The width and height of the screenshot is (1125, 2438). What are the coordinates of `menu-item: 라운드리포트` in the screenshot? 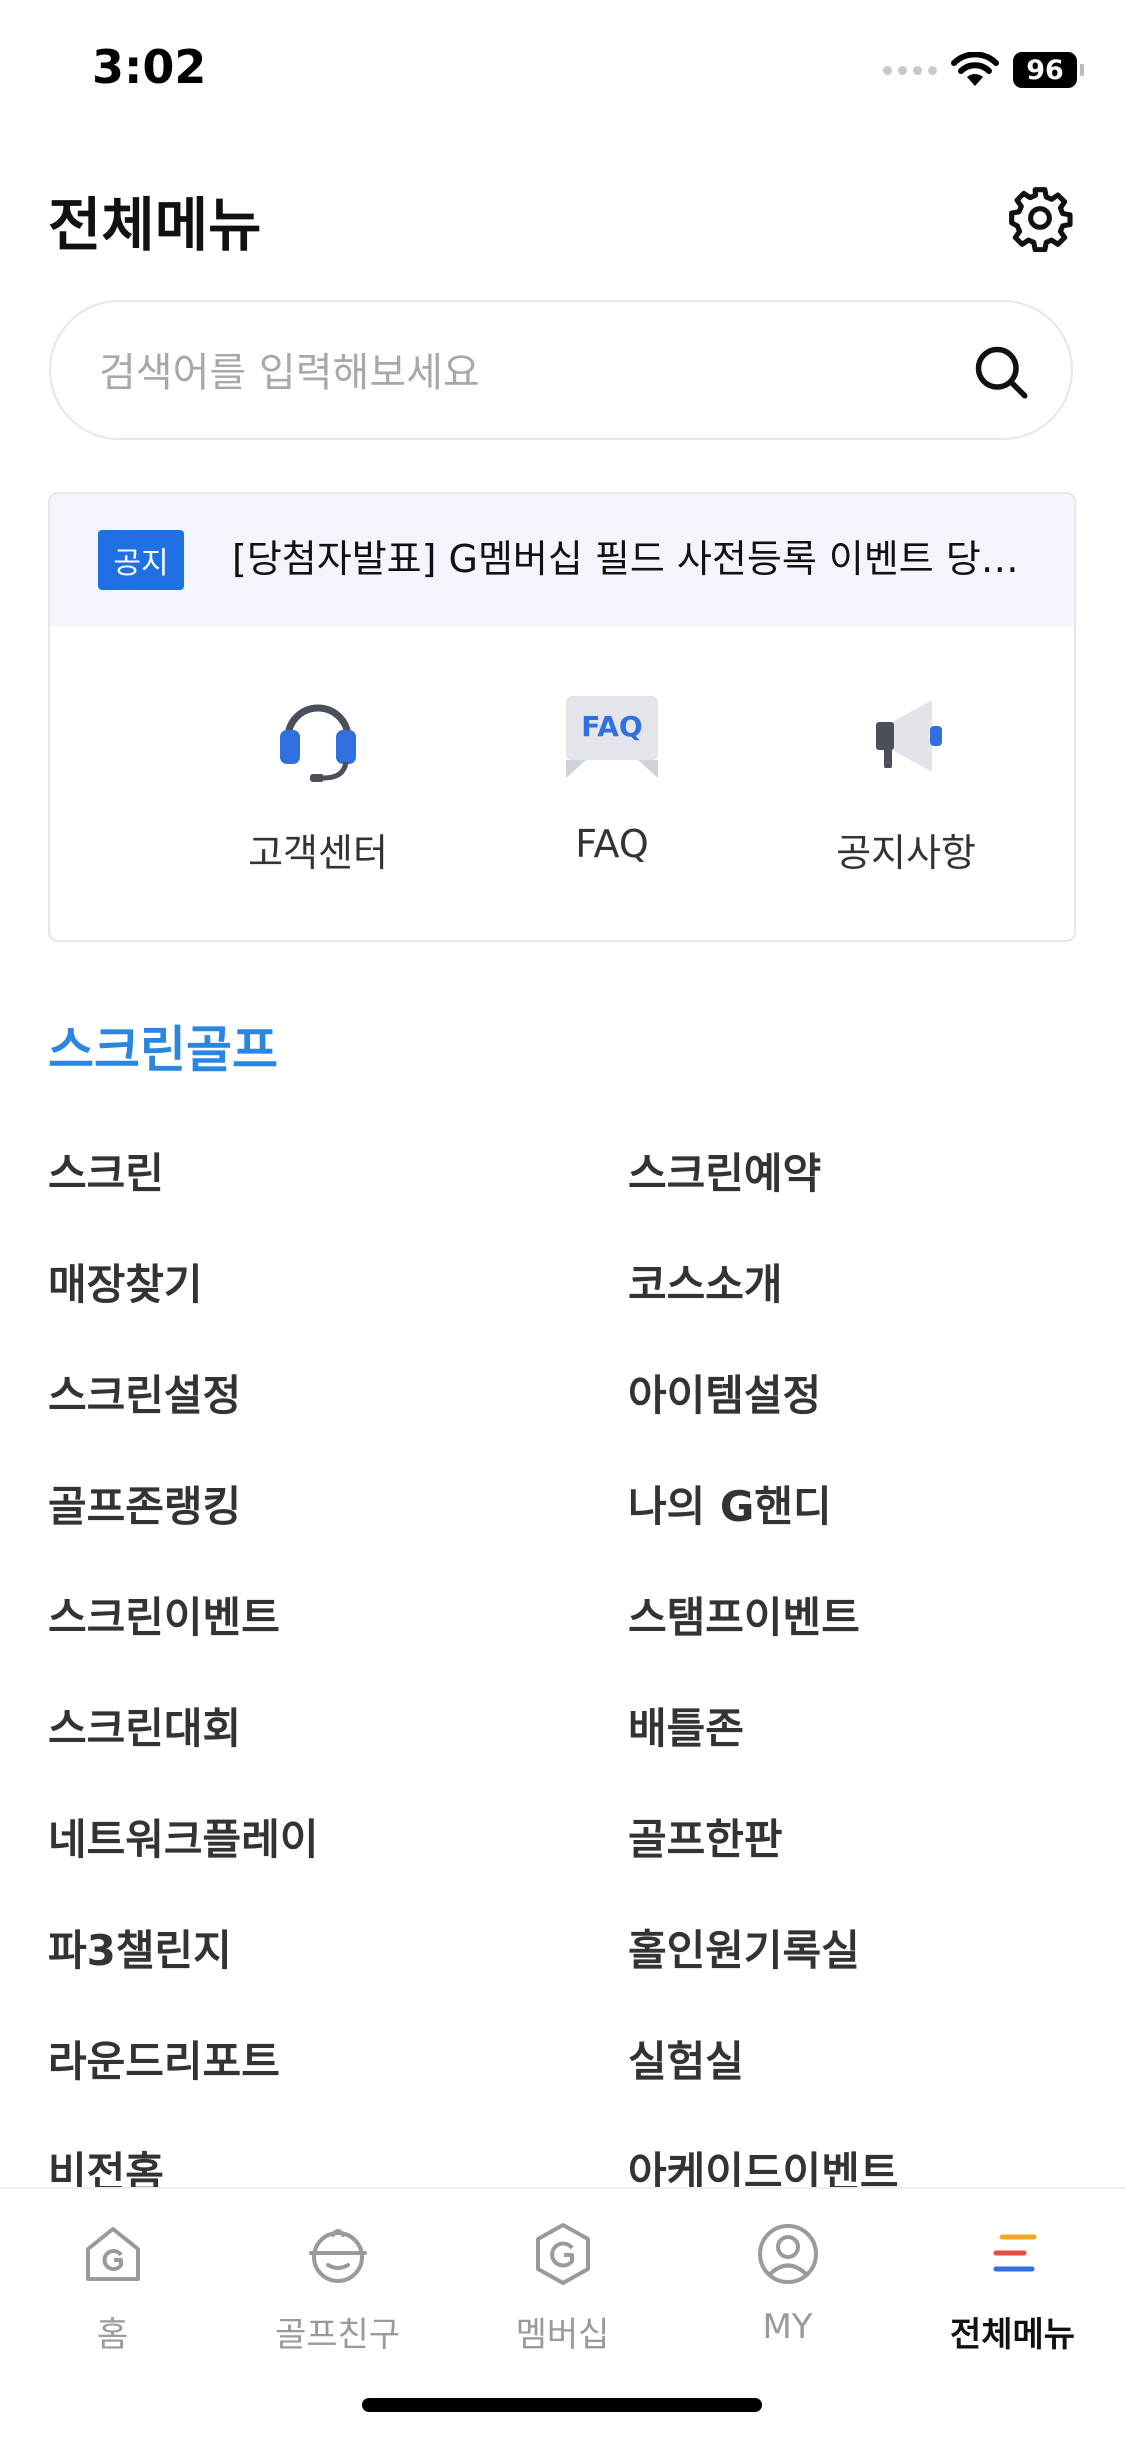 It's located at (164, 2058).